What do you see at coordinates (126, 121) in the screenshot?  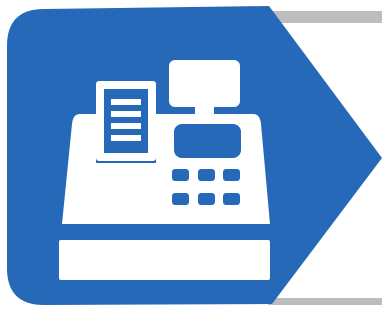 I see `receipt-panel` at bounding box center [126, 121].